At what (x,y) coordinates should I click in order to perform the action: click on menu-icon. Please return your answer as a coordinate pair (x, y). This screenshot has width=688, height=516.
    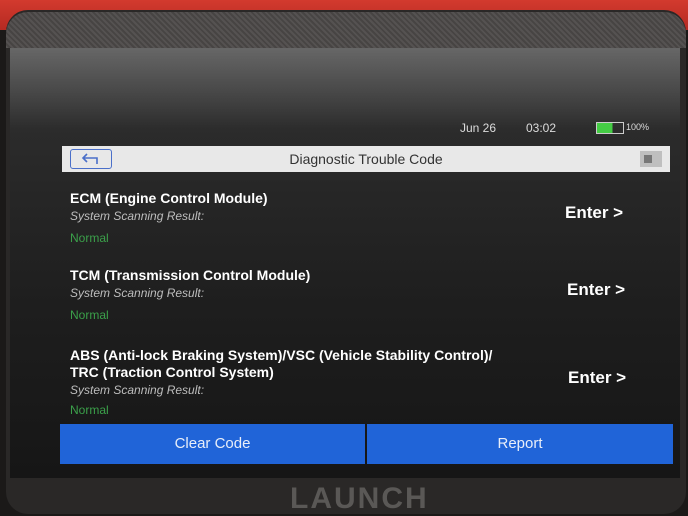
    Looking at the image, I should click on (651, 159).